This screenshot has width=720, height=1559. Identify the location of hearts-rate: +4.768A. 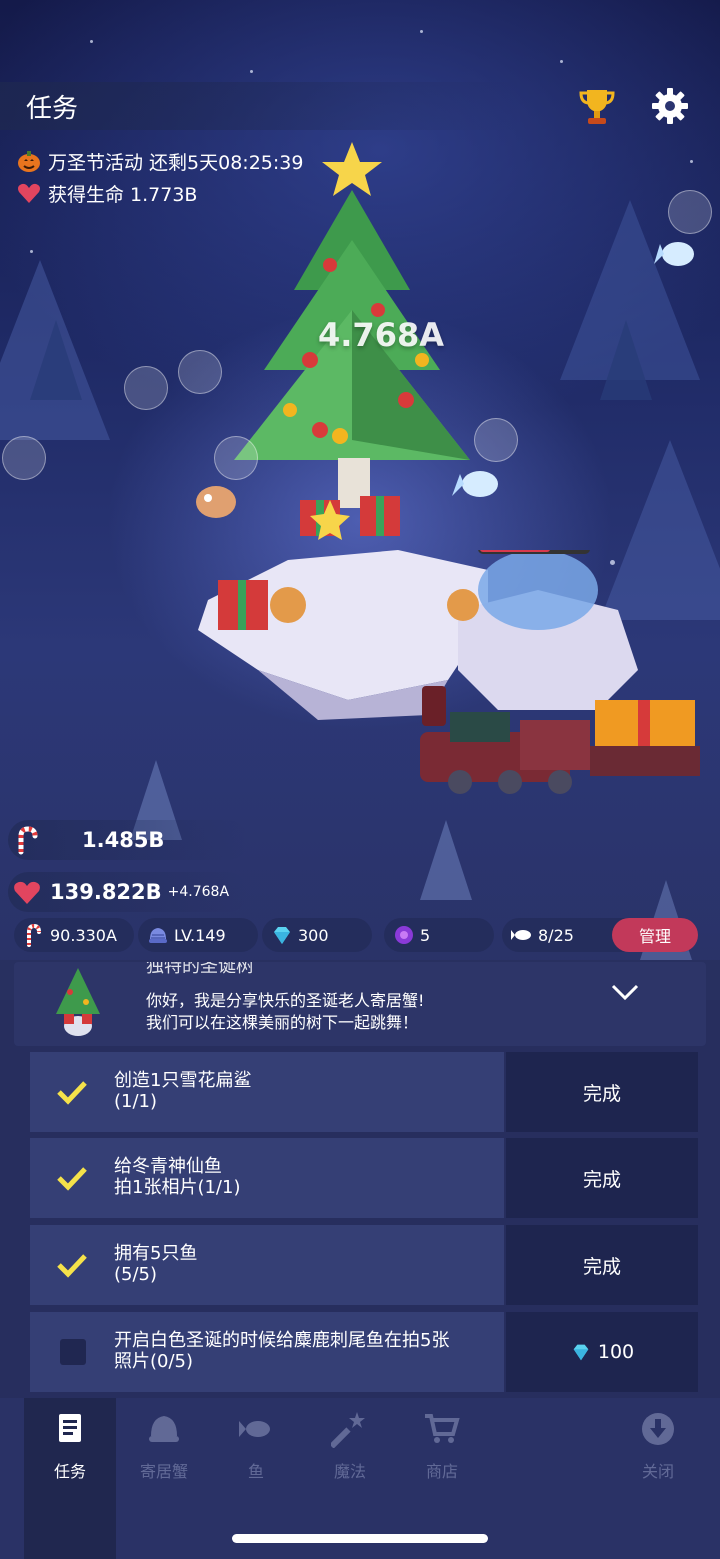
(198, 892).